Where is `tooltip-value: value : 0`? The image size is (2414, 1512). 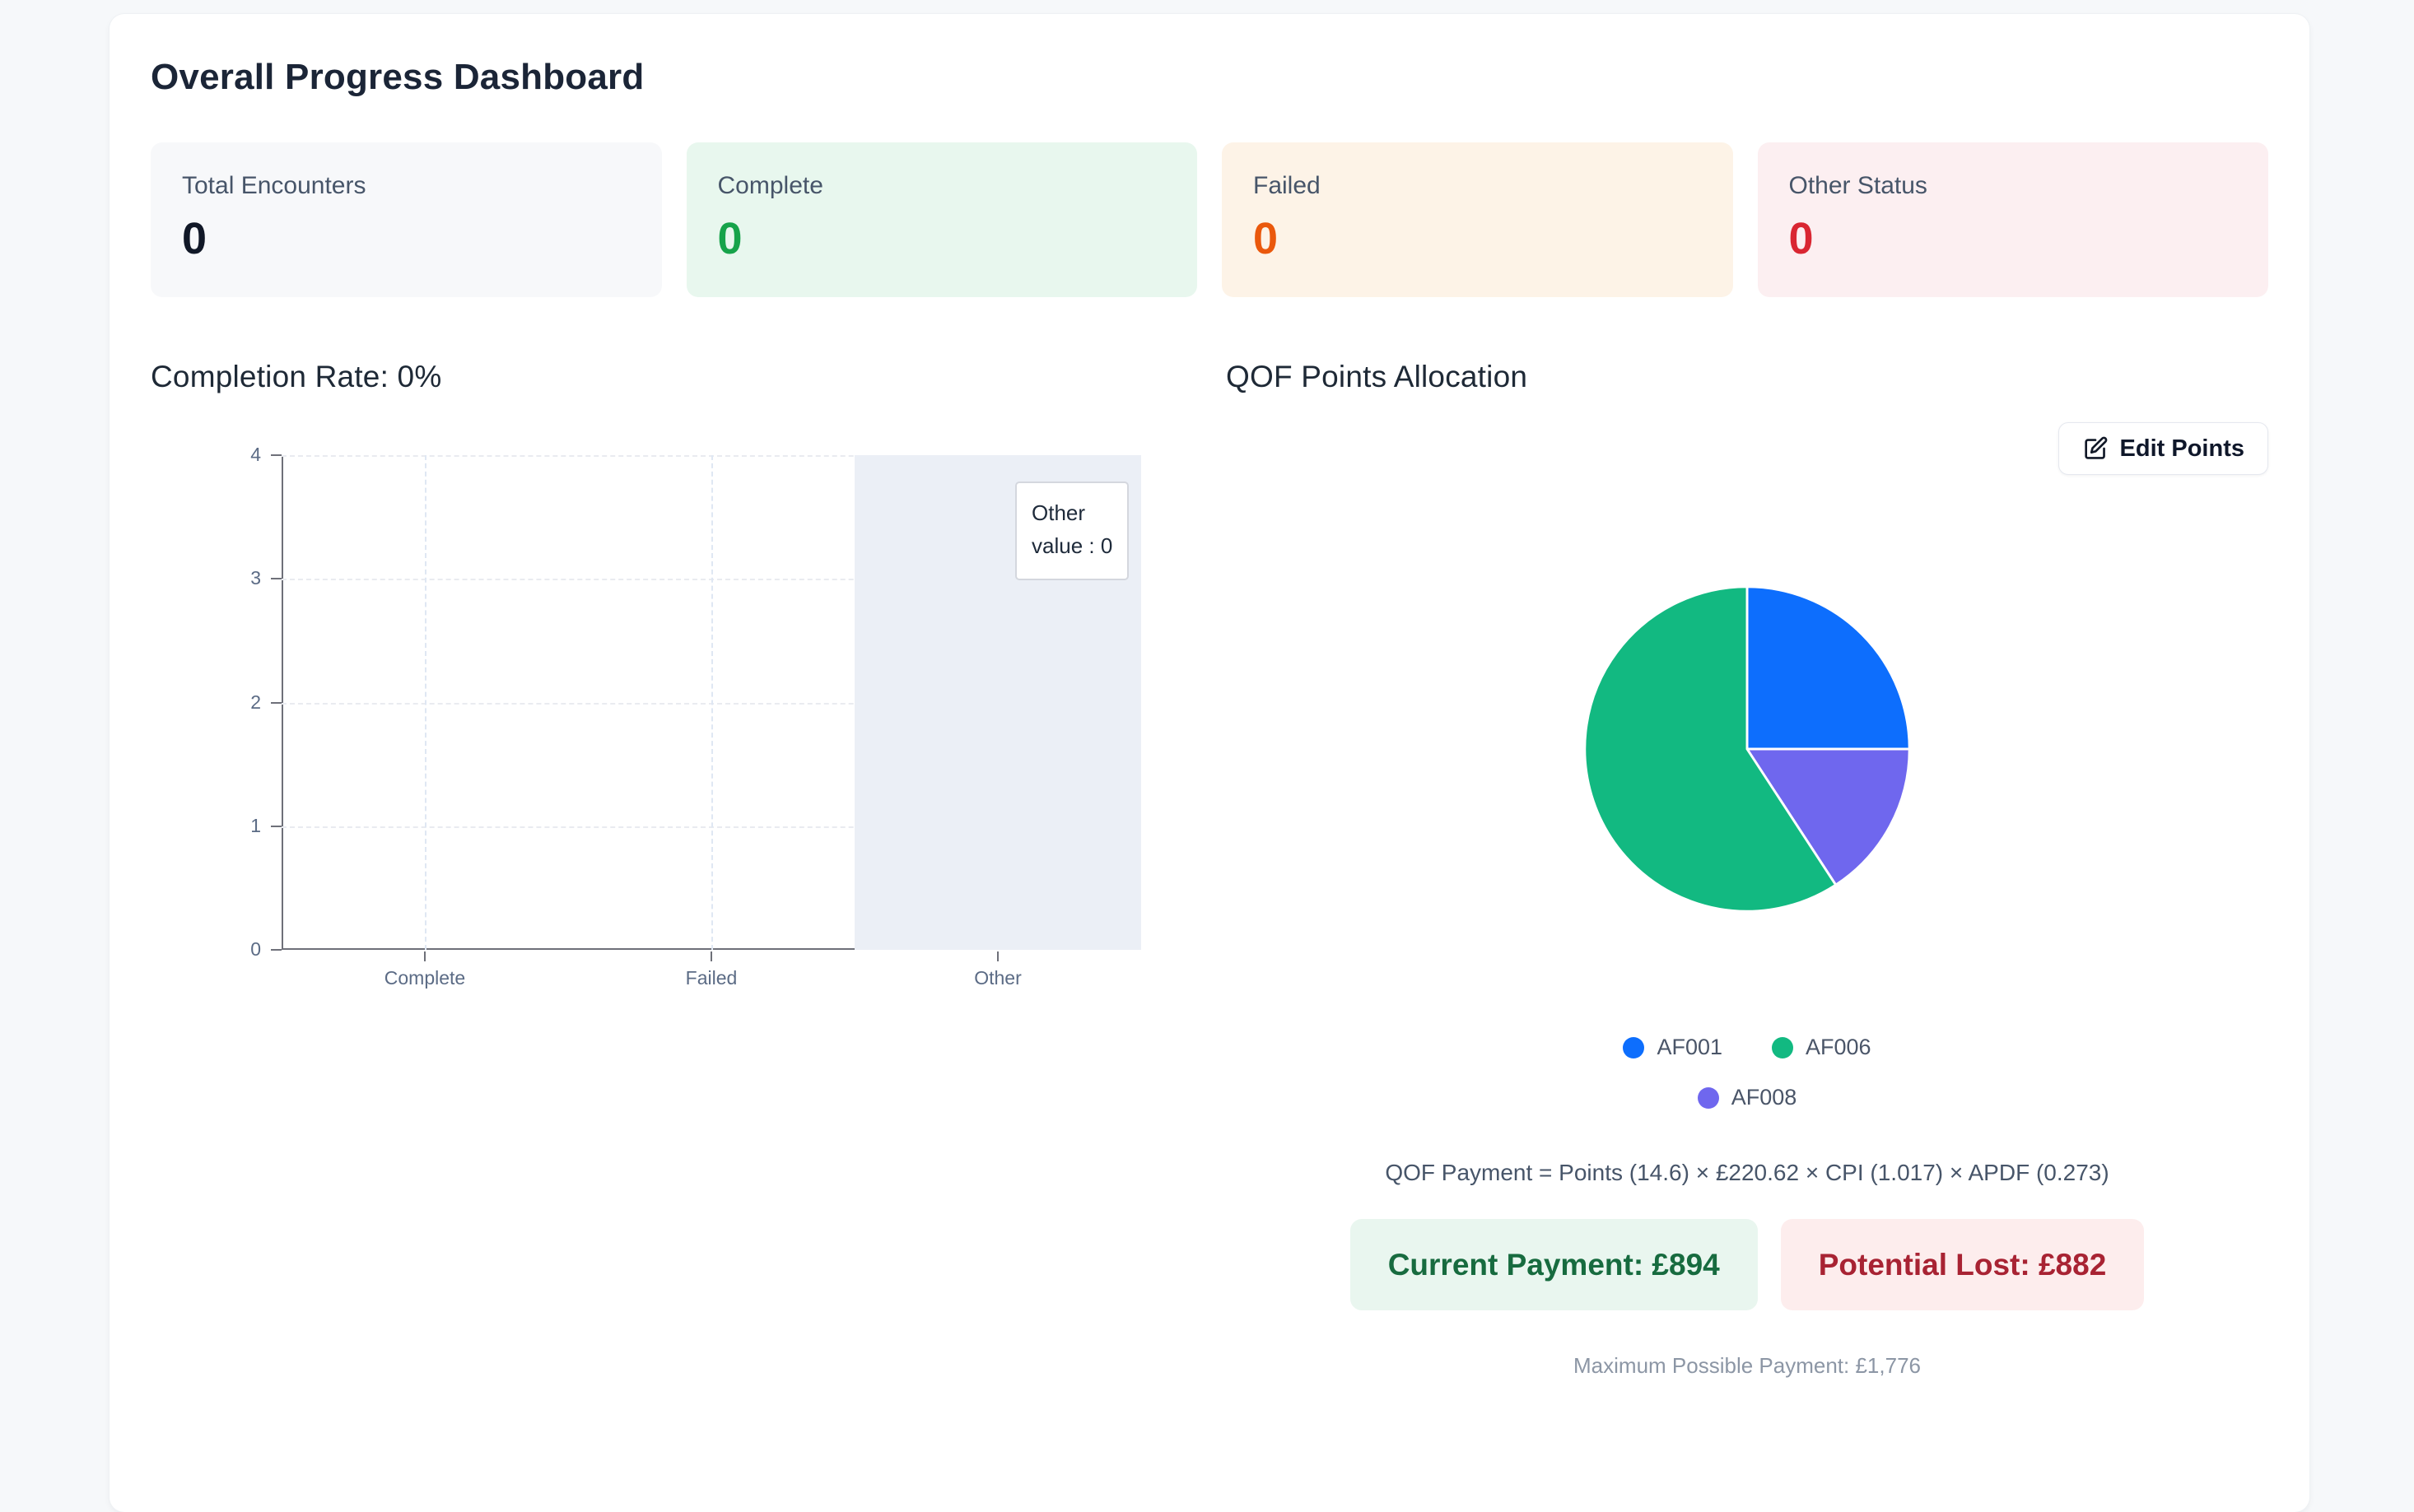
tooltip-value: value : 0 is located at coordinates (1072, 545).